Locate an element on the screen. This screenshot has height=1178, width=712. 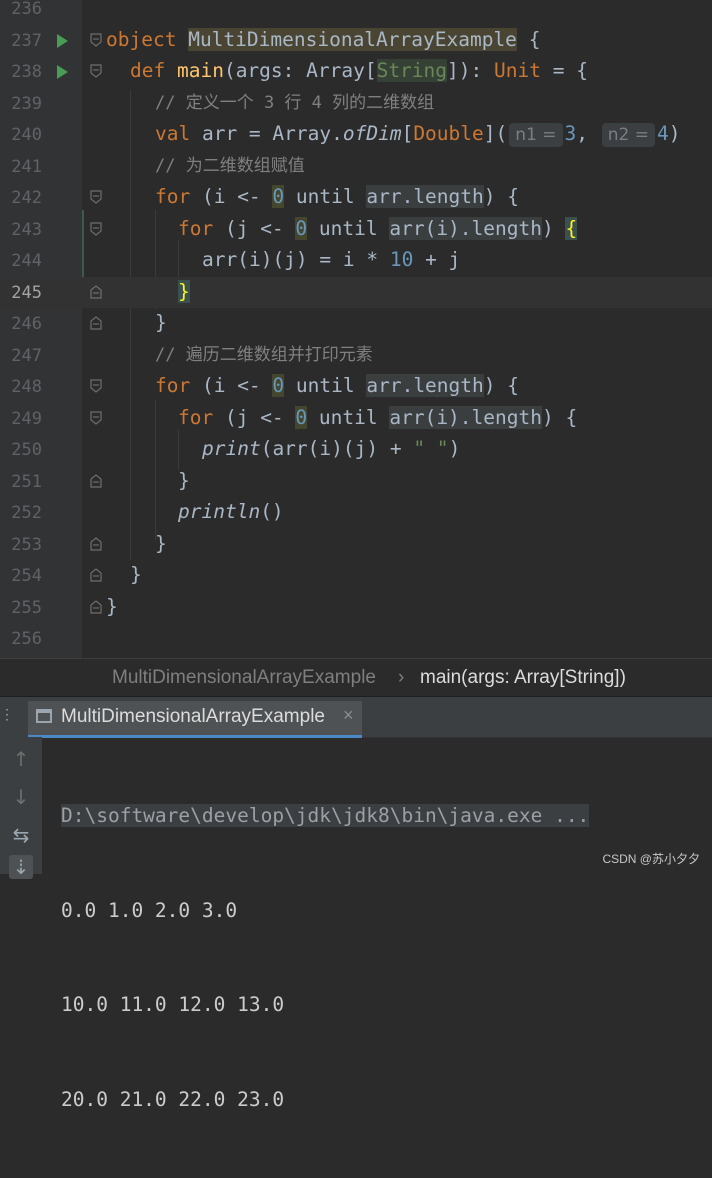
code-line: 256 is located at coordinates (356, 639).